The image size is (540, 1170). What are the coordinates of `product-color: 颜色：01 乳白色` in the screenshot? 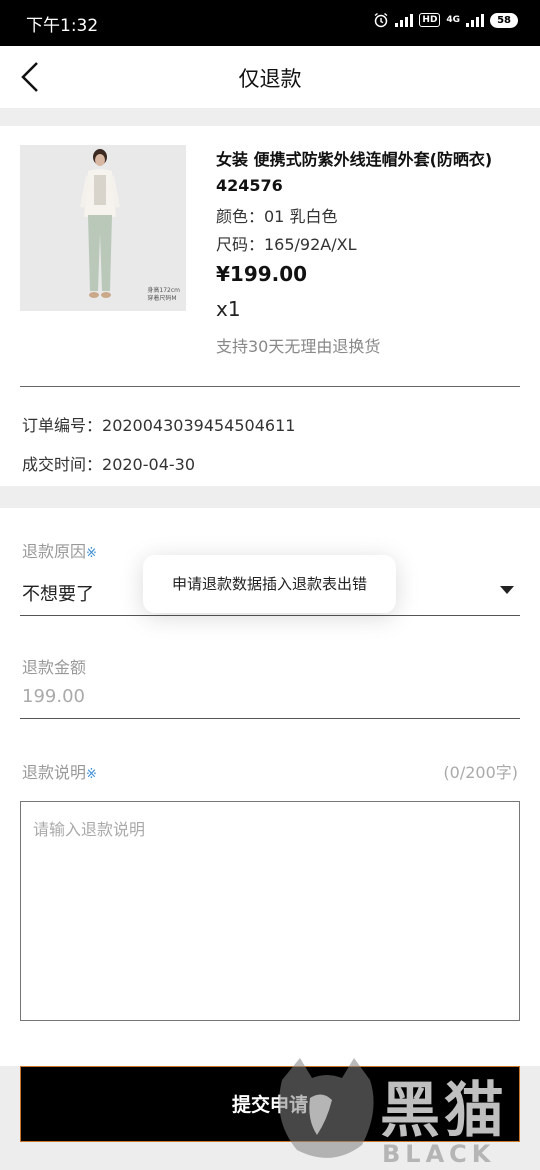 It's located at (277, 216).